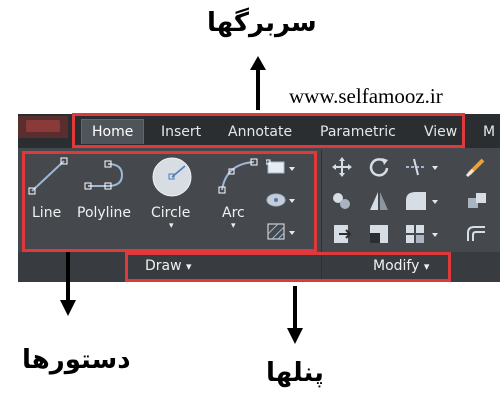 The image size is (500, 414). What do you see at coordinates (422, 169) in the screenshot?
I see `trim-tool-icon` at bounding box center [422, 169].